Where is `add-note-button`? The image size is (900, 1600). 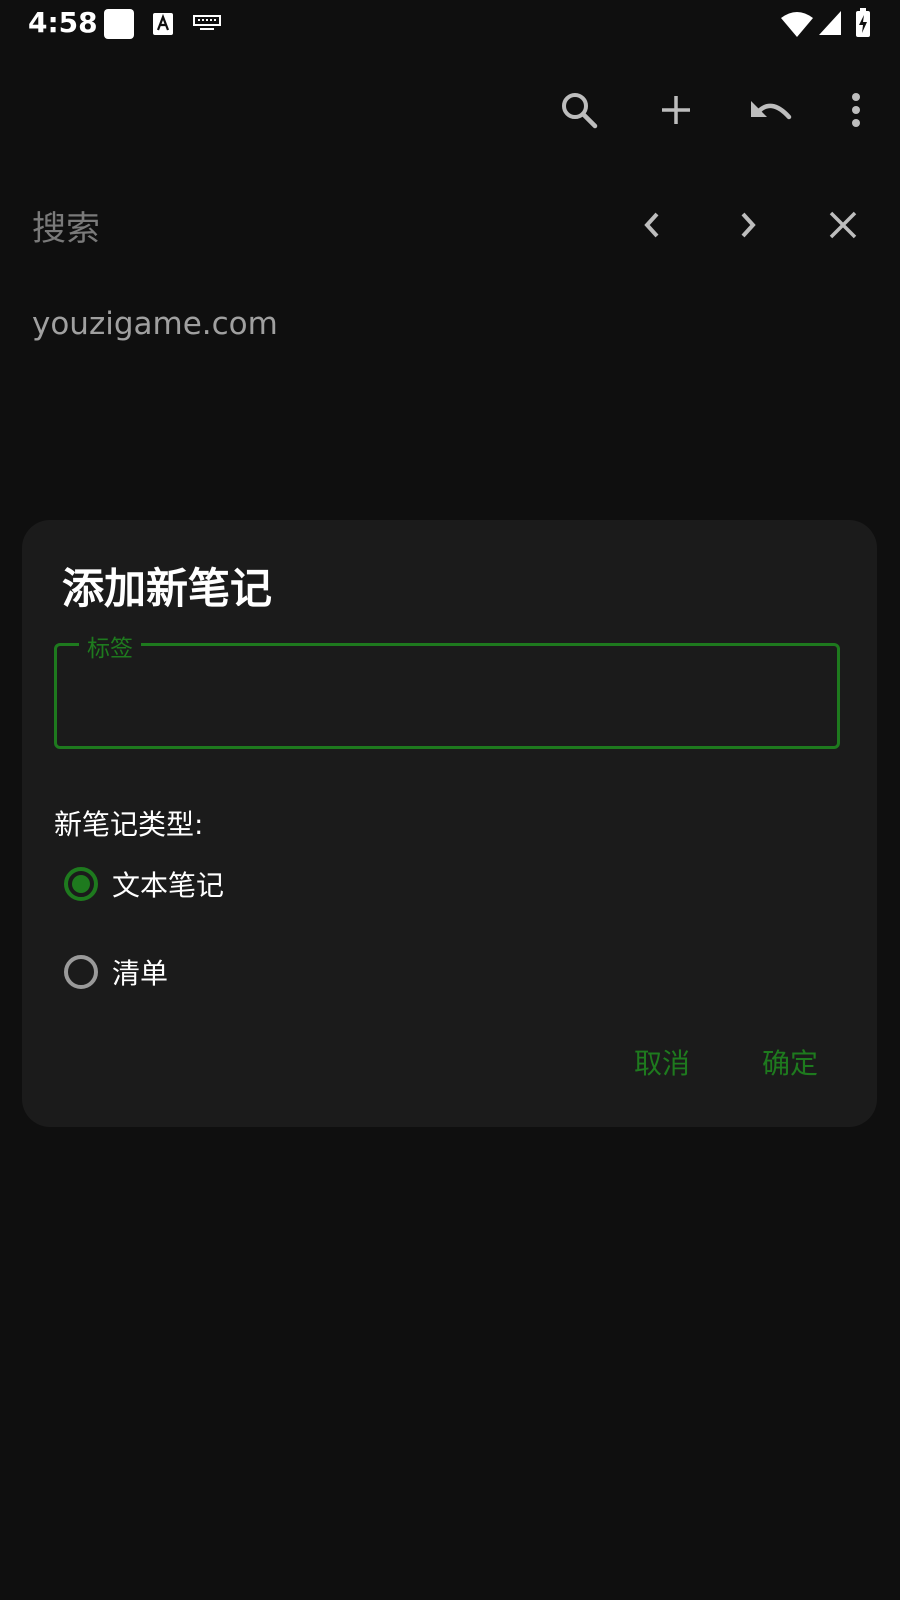
add-note-button is located at coordinates (676, 110).